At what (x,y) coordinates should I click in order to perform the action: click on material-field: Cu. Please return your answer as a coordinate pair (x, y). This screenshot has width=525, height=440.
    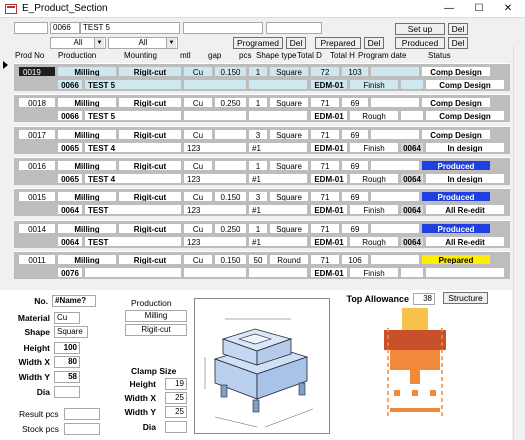
    Looking at the image, I should click on (67, 318).